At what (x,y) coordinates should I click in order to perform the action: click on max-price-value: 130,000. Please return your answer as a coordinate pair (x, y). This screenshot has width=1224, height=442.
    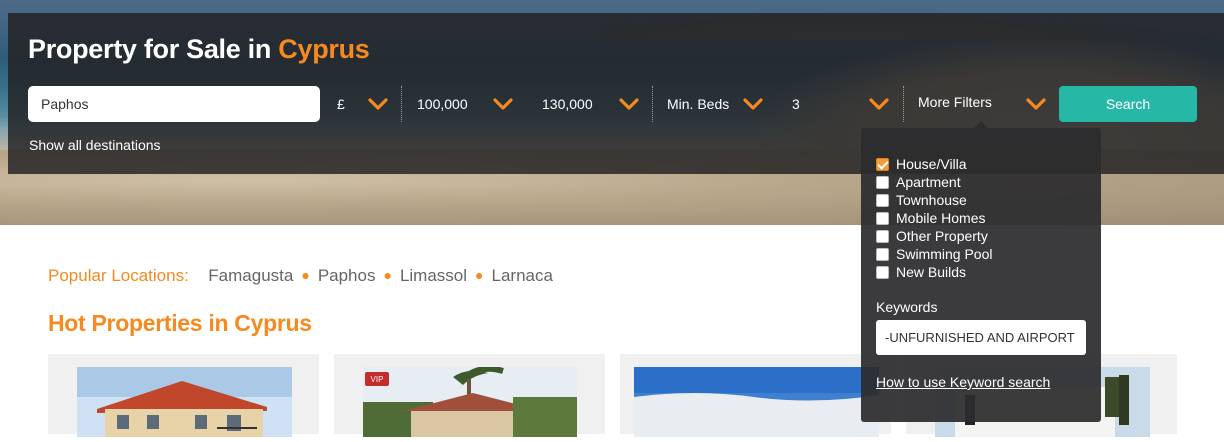
    Looking at the image, I should click on (567, 104).